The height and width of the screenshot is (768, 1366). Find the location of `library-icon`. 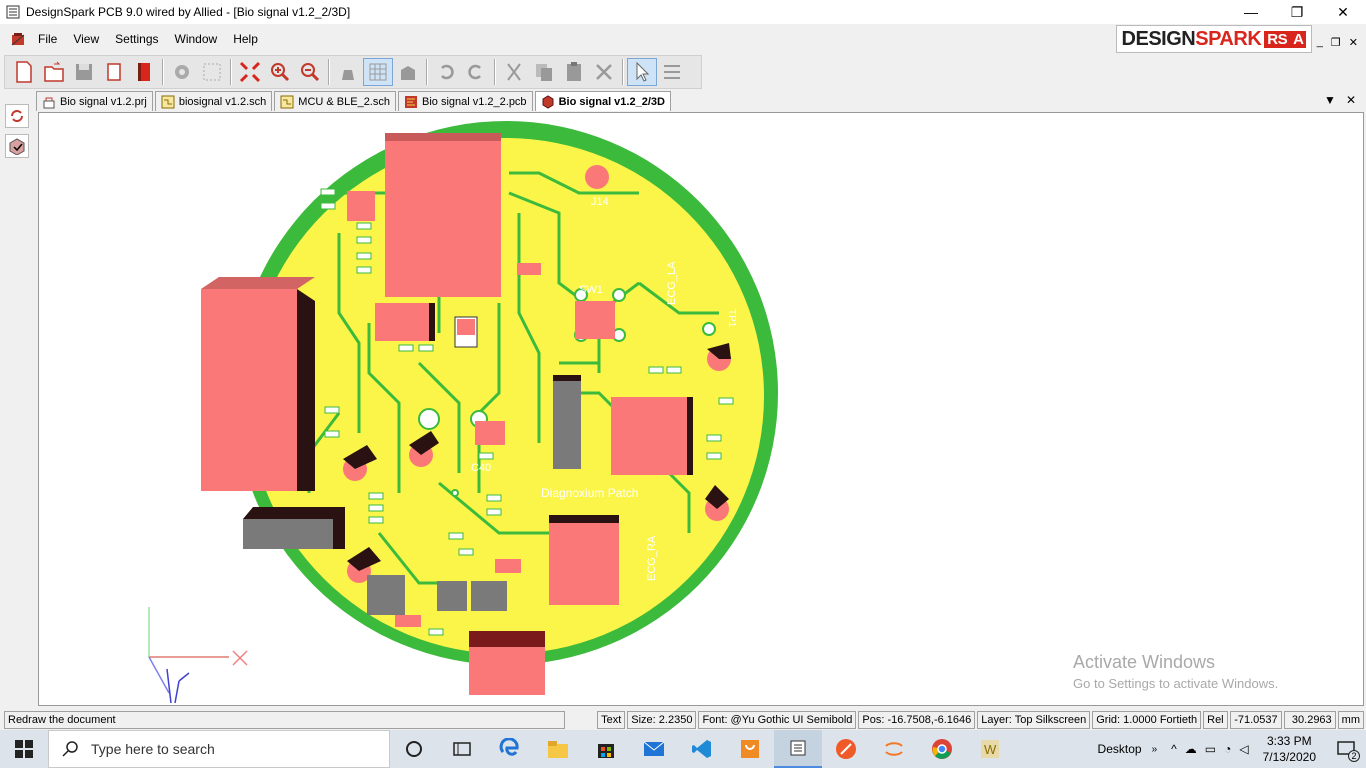

library-icon is located at coordinates (144, 72).